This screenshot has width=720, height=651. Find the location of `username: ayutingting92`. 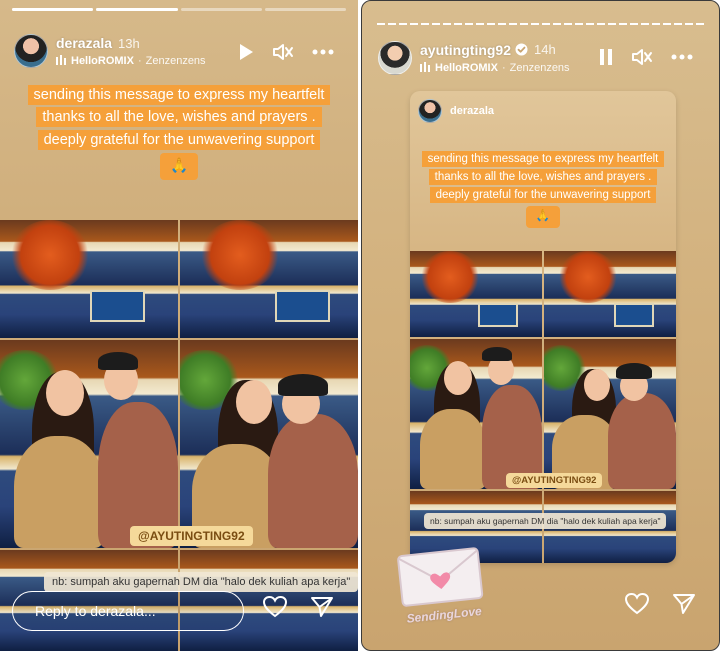

username: ayutingting92 is located at coordinates (465, 50).